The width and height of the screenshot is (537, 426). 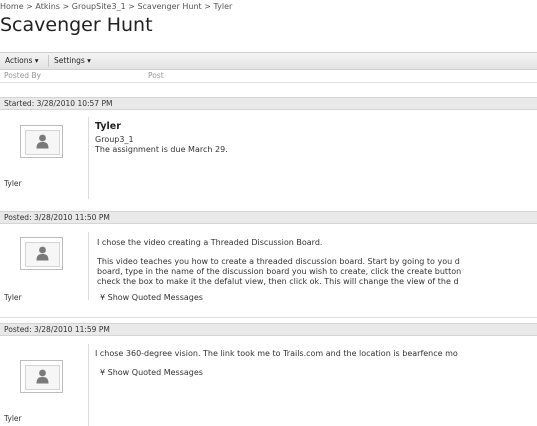 I want to click on post-group: Group3_1, so click(x=114, y=139).